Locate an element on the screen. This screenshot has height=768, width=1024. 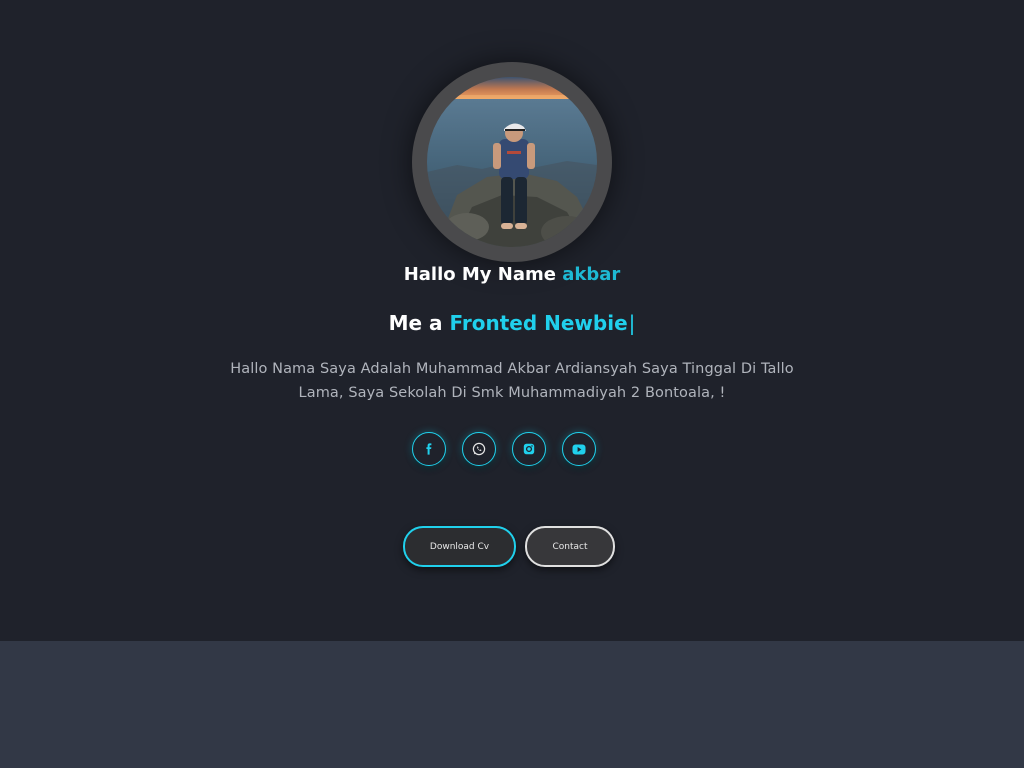
instagram-link is located at coordinates (529, 449).